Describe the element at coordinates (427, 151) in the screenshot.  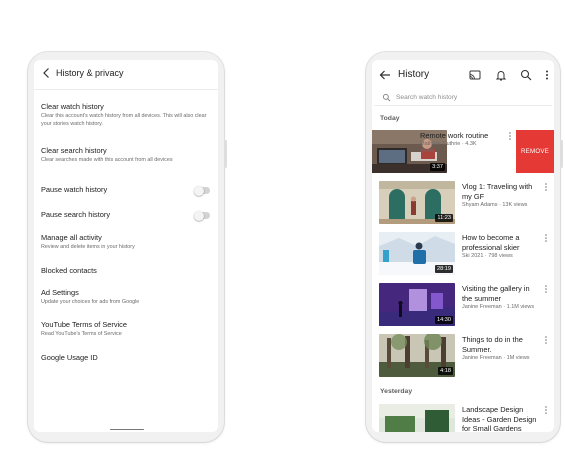
I see `video-views: views` at that location.